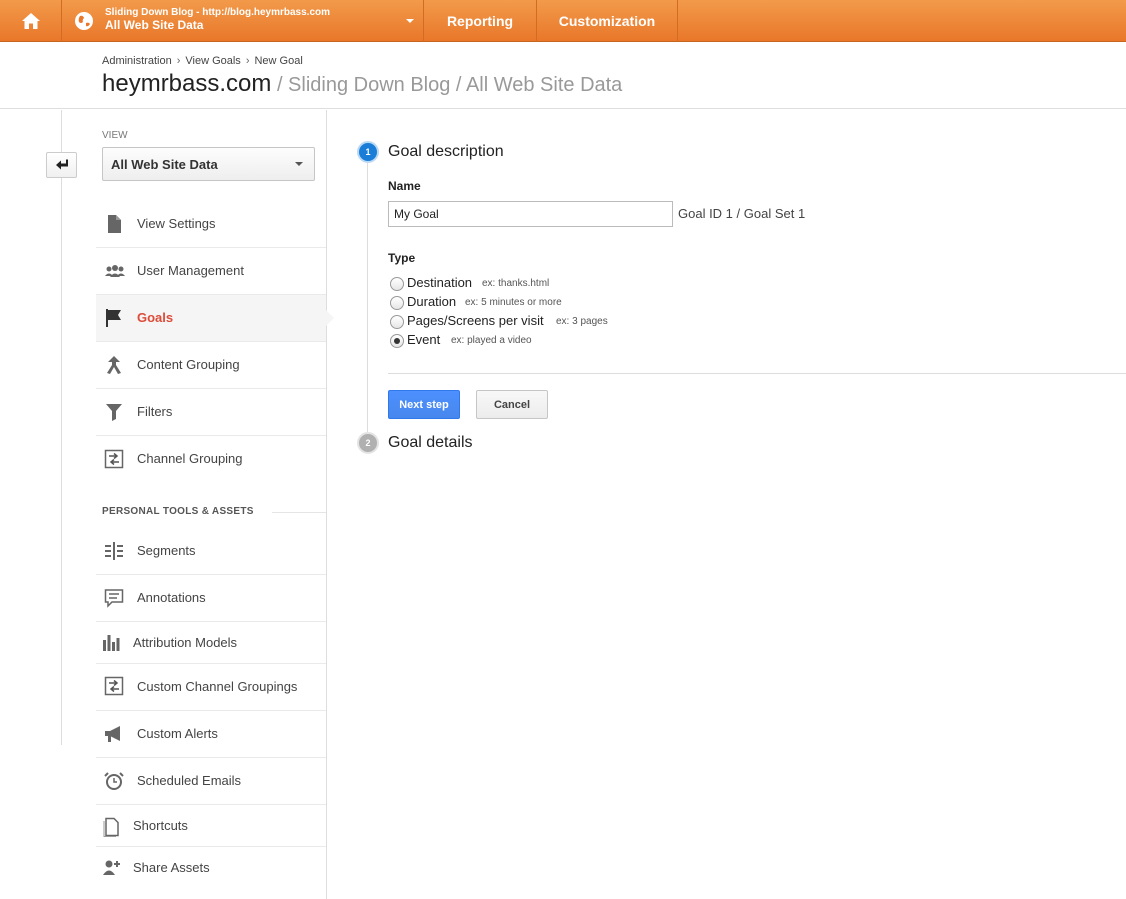 This screenshot has height=899, width=1126. What do you see at coordinates (114, 598) in the screenshot?
I see `comment-icon` at bounding box center [114, 598].